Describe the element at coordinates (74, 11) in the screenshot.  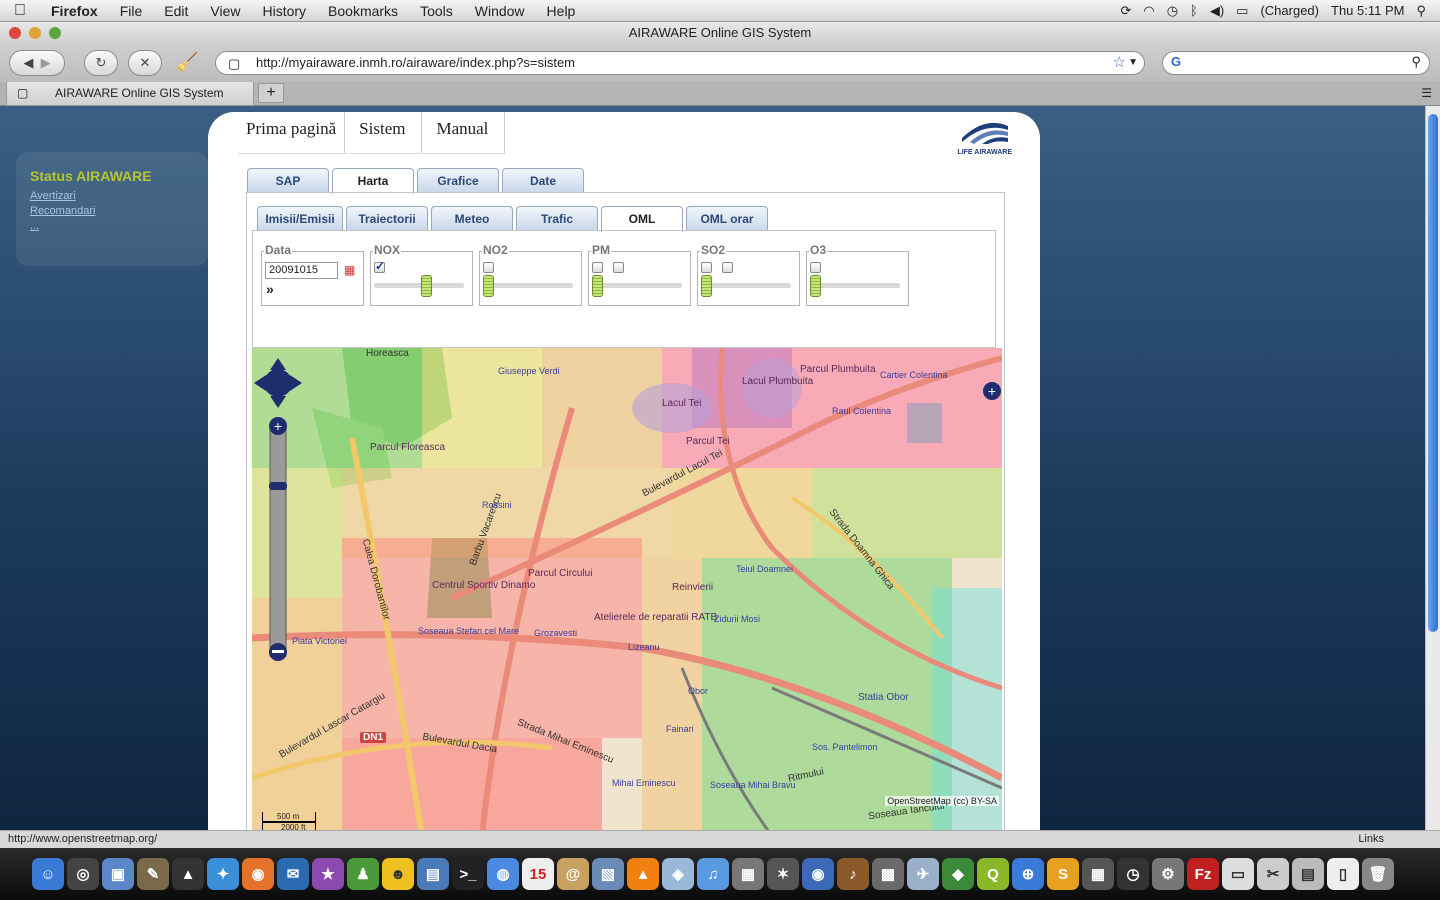
I see `menu-app-name: Firefox` at that location.